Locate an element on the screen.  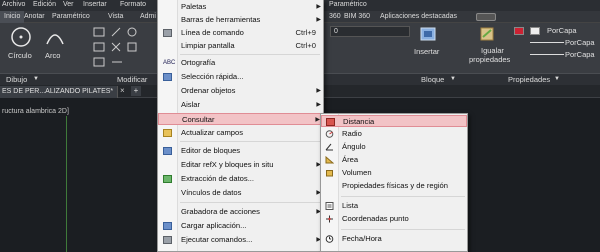
submenu-item-distancia: Distancia is located at coordinates (394, 121).